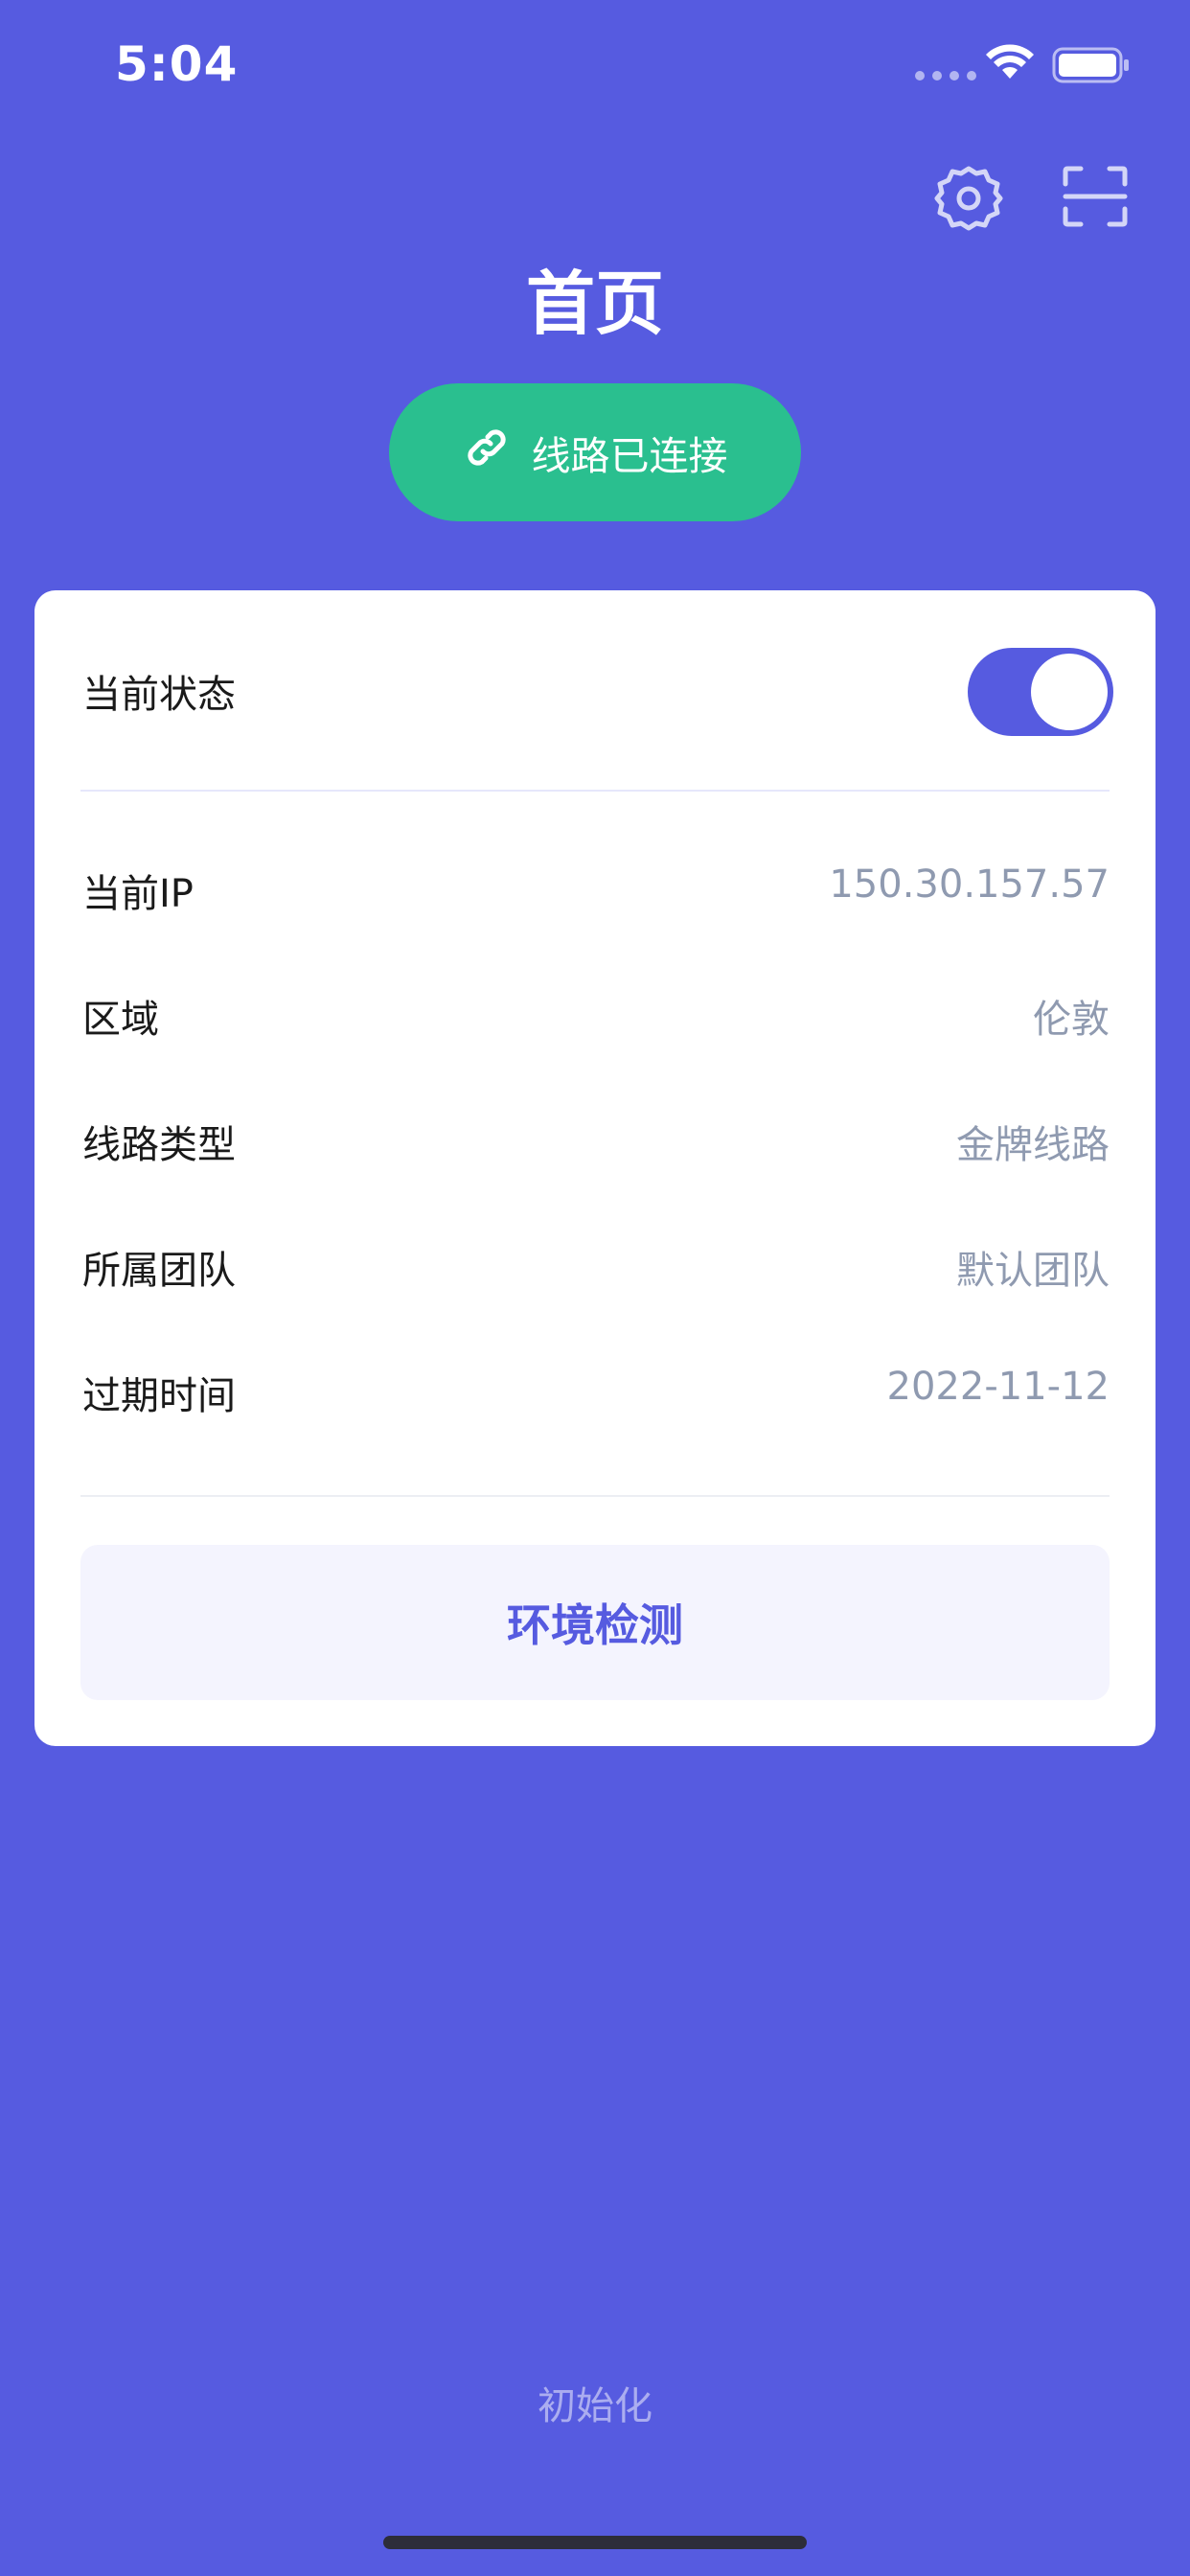  Describe the element at coordinates (1033, 1271) in the screenshot. I see `team-value: 默认团队` at that location.